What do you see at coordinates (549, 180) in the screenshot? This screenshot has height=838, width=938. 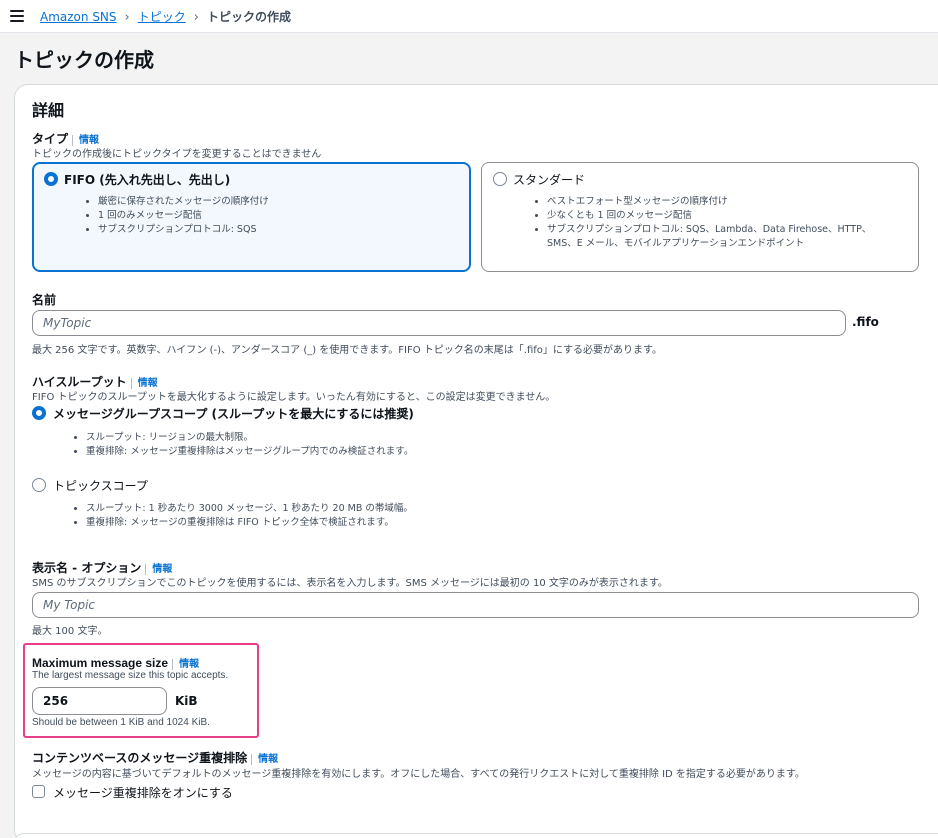 I see `standard-label: スタンダード` at bounding box center [549, 180].